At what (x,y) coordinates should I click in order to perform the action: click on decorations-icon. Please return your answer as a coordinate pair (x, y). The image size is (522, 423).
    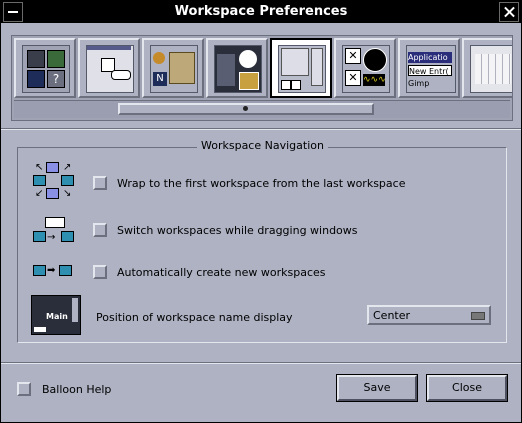
    Looking at the image, I should click on (238, 69).